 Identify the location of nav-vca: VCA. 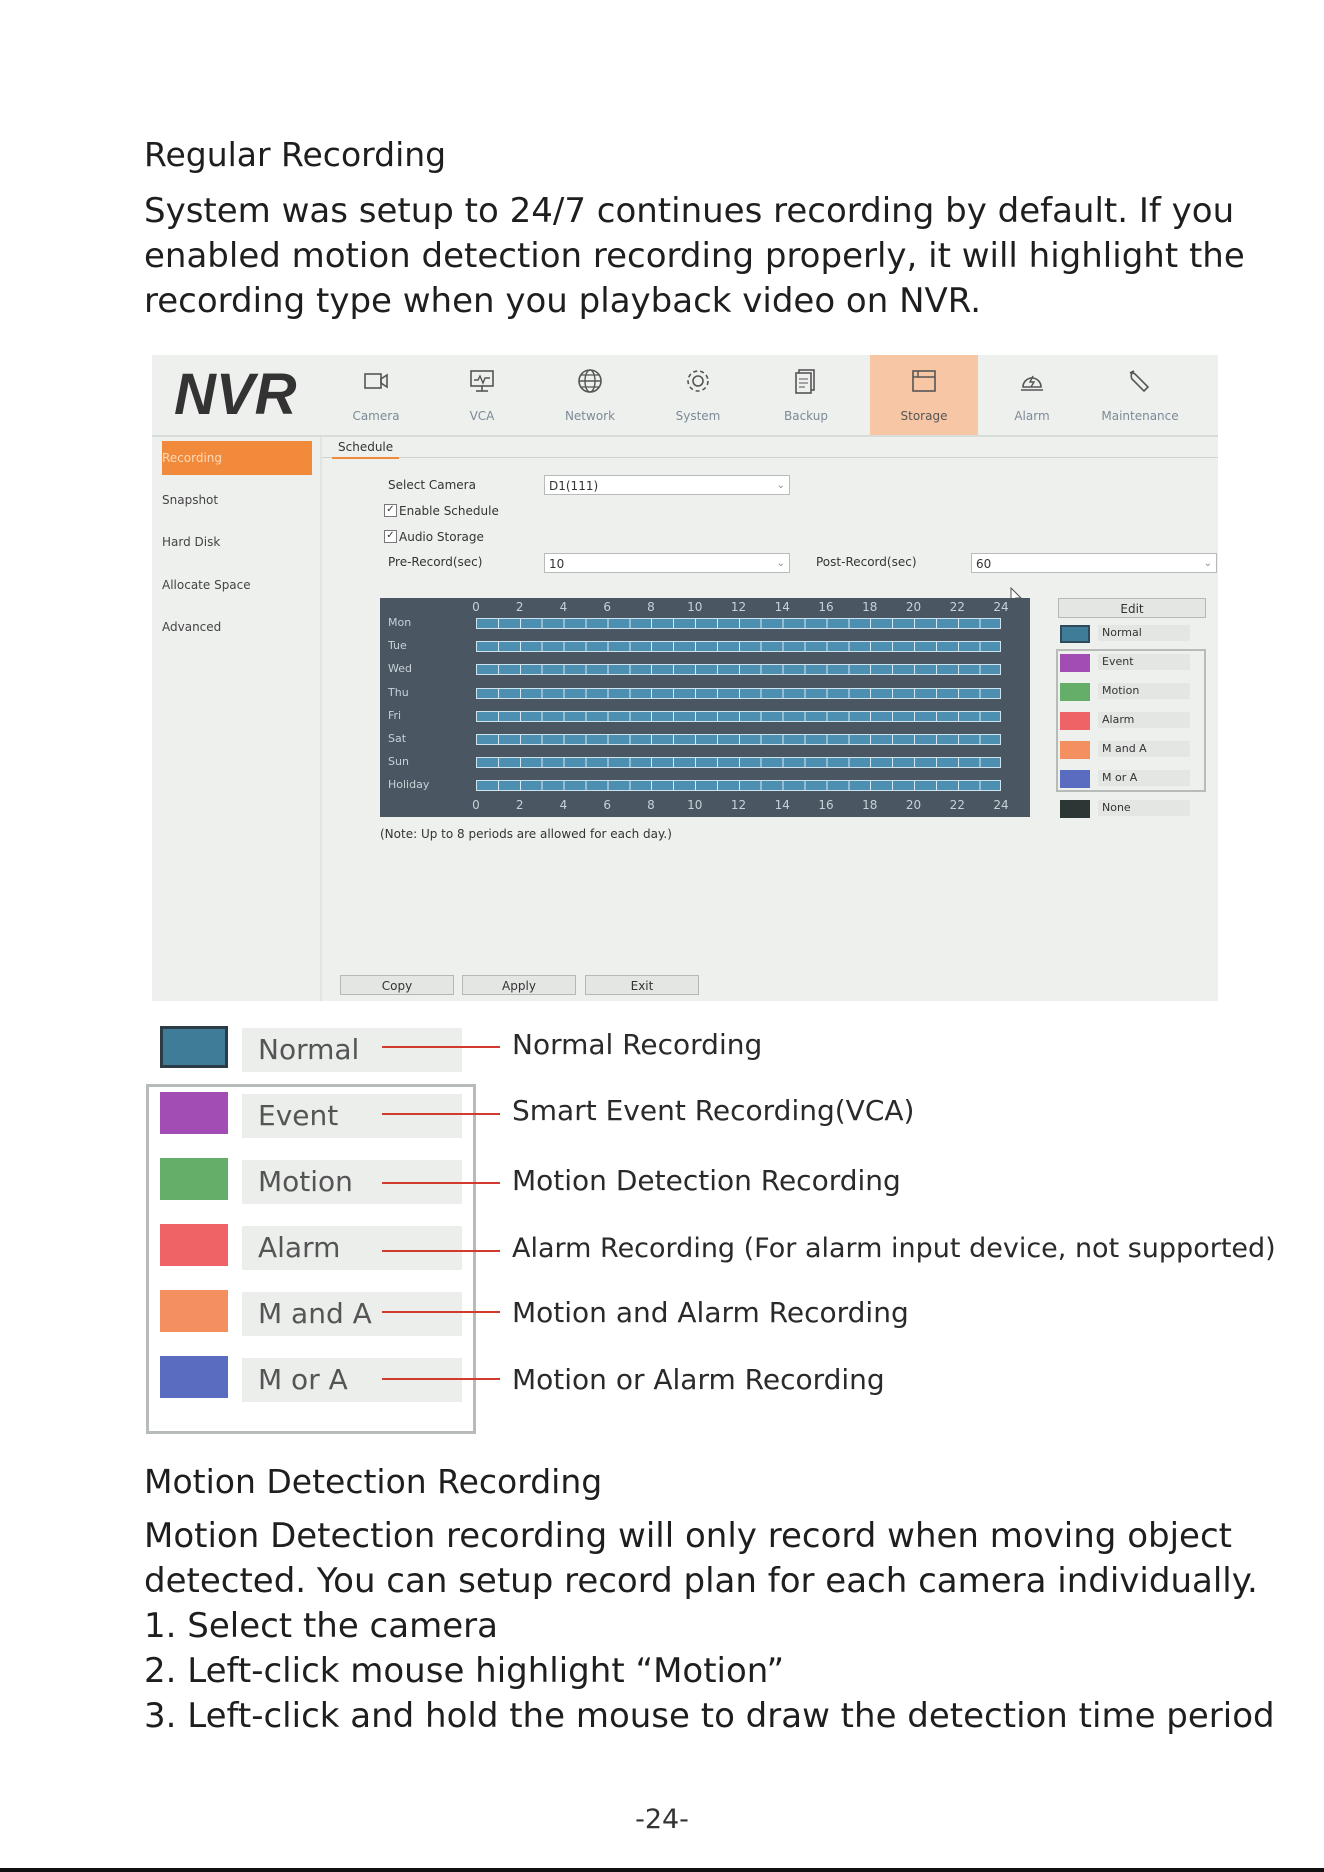
(482, 395).